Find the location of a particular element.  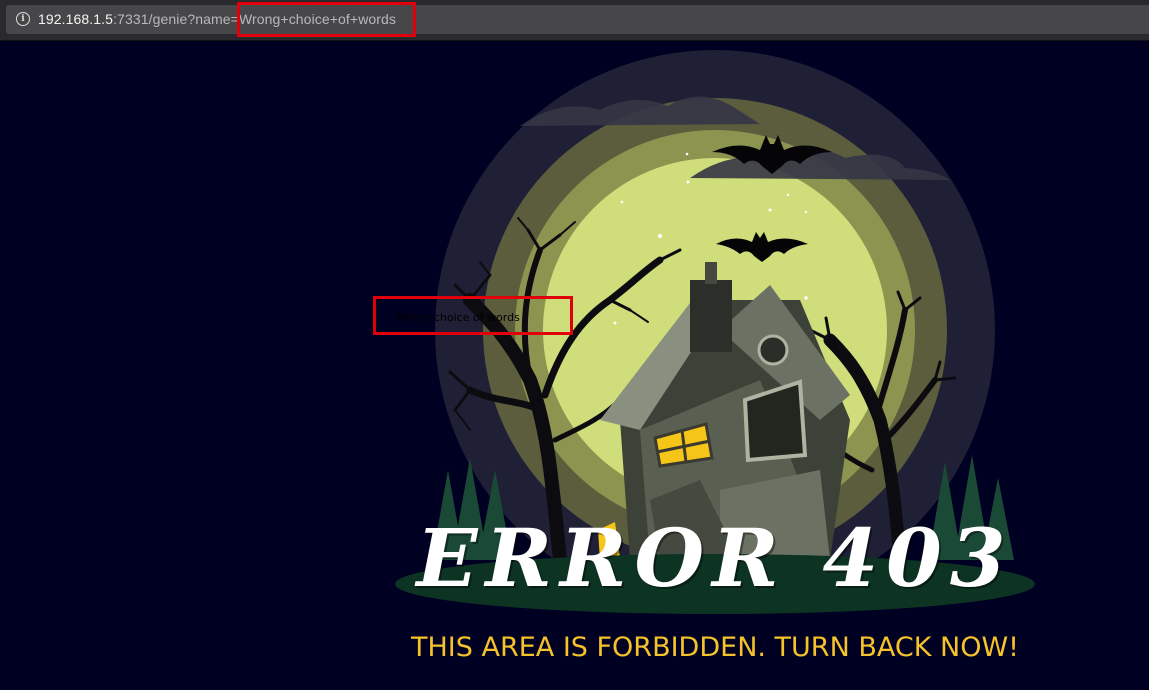

error-title: ERROR 403 is located at coordinates (715, 558).